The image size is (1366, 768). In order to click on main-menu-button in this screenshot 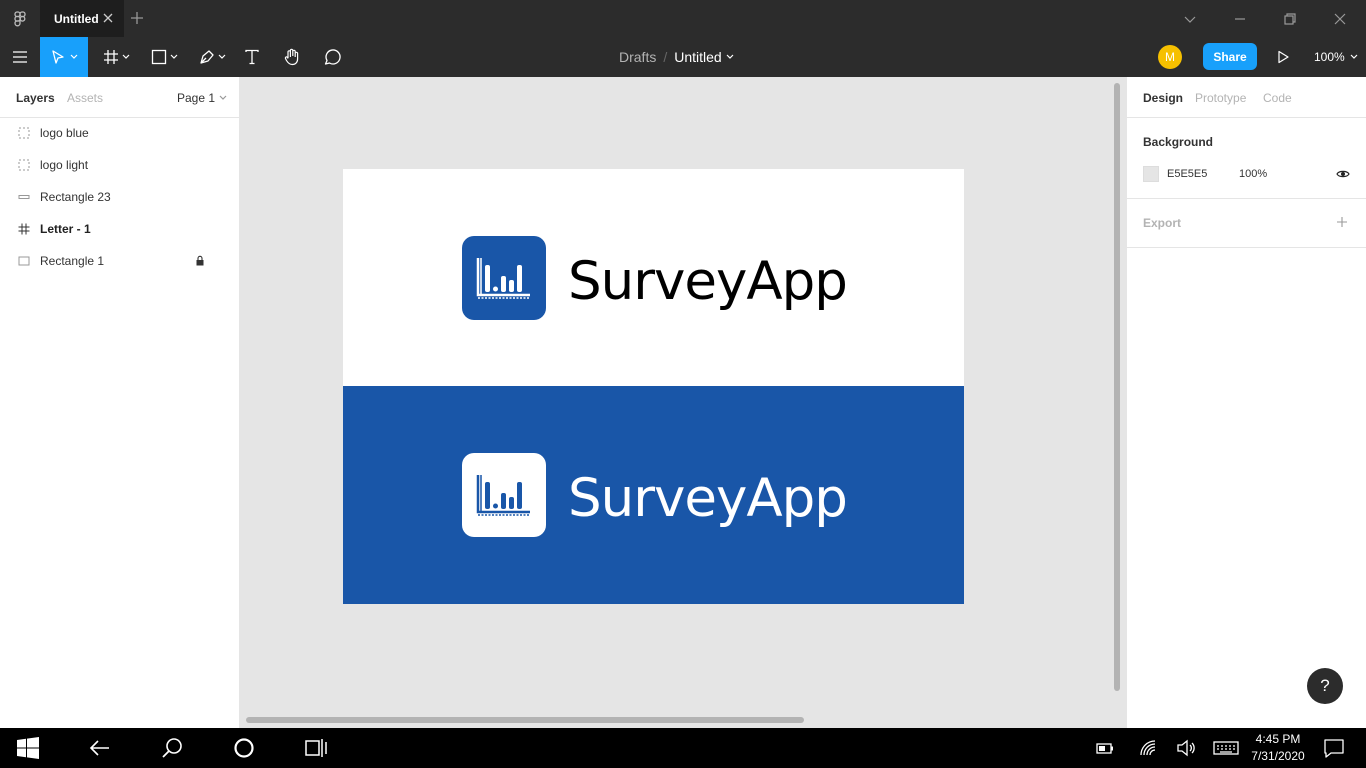, I will do `click(20, 57)`.